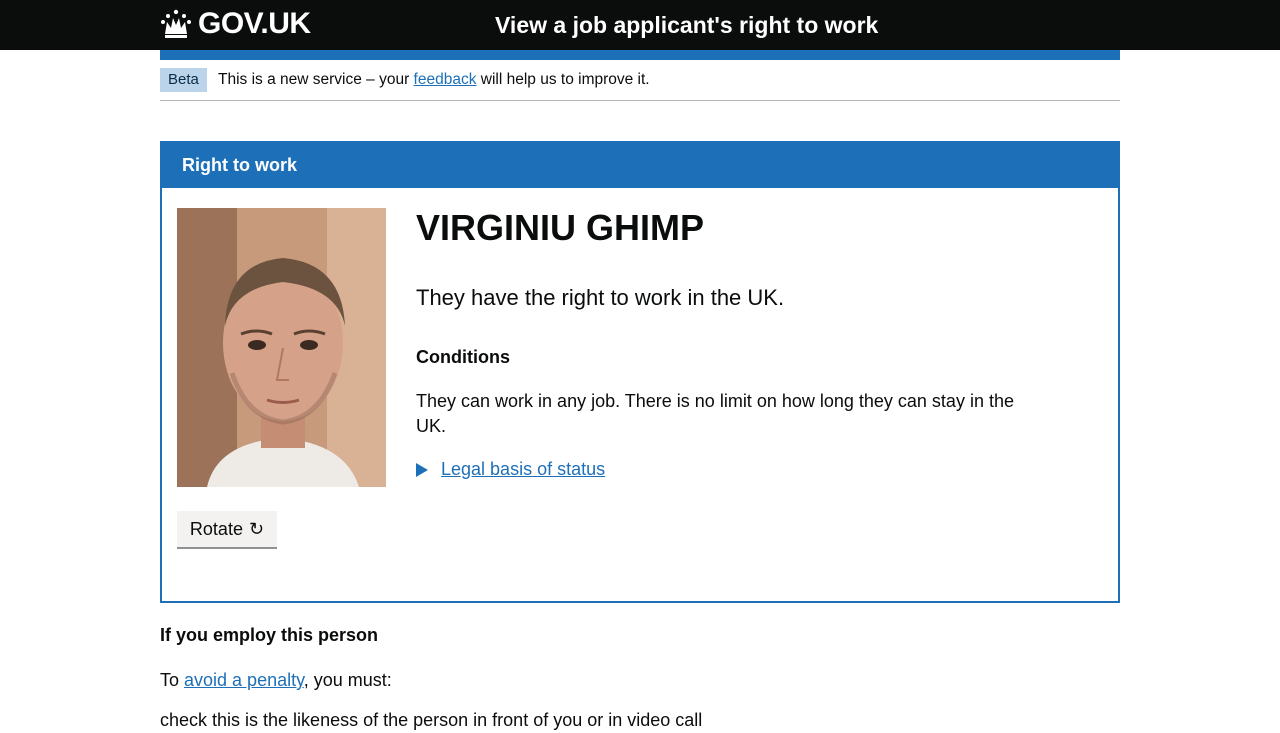  What do you see at coordinates (726, 469) in the screenshot?
I see `legal-basis-details: Legal basis of status` at bounding box center [726, 469].